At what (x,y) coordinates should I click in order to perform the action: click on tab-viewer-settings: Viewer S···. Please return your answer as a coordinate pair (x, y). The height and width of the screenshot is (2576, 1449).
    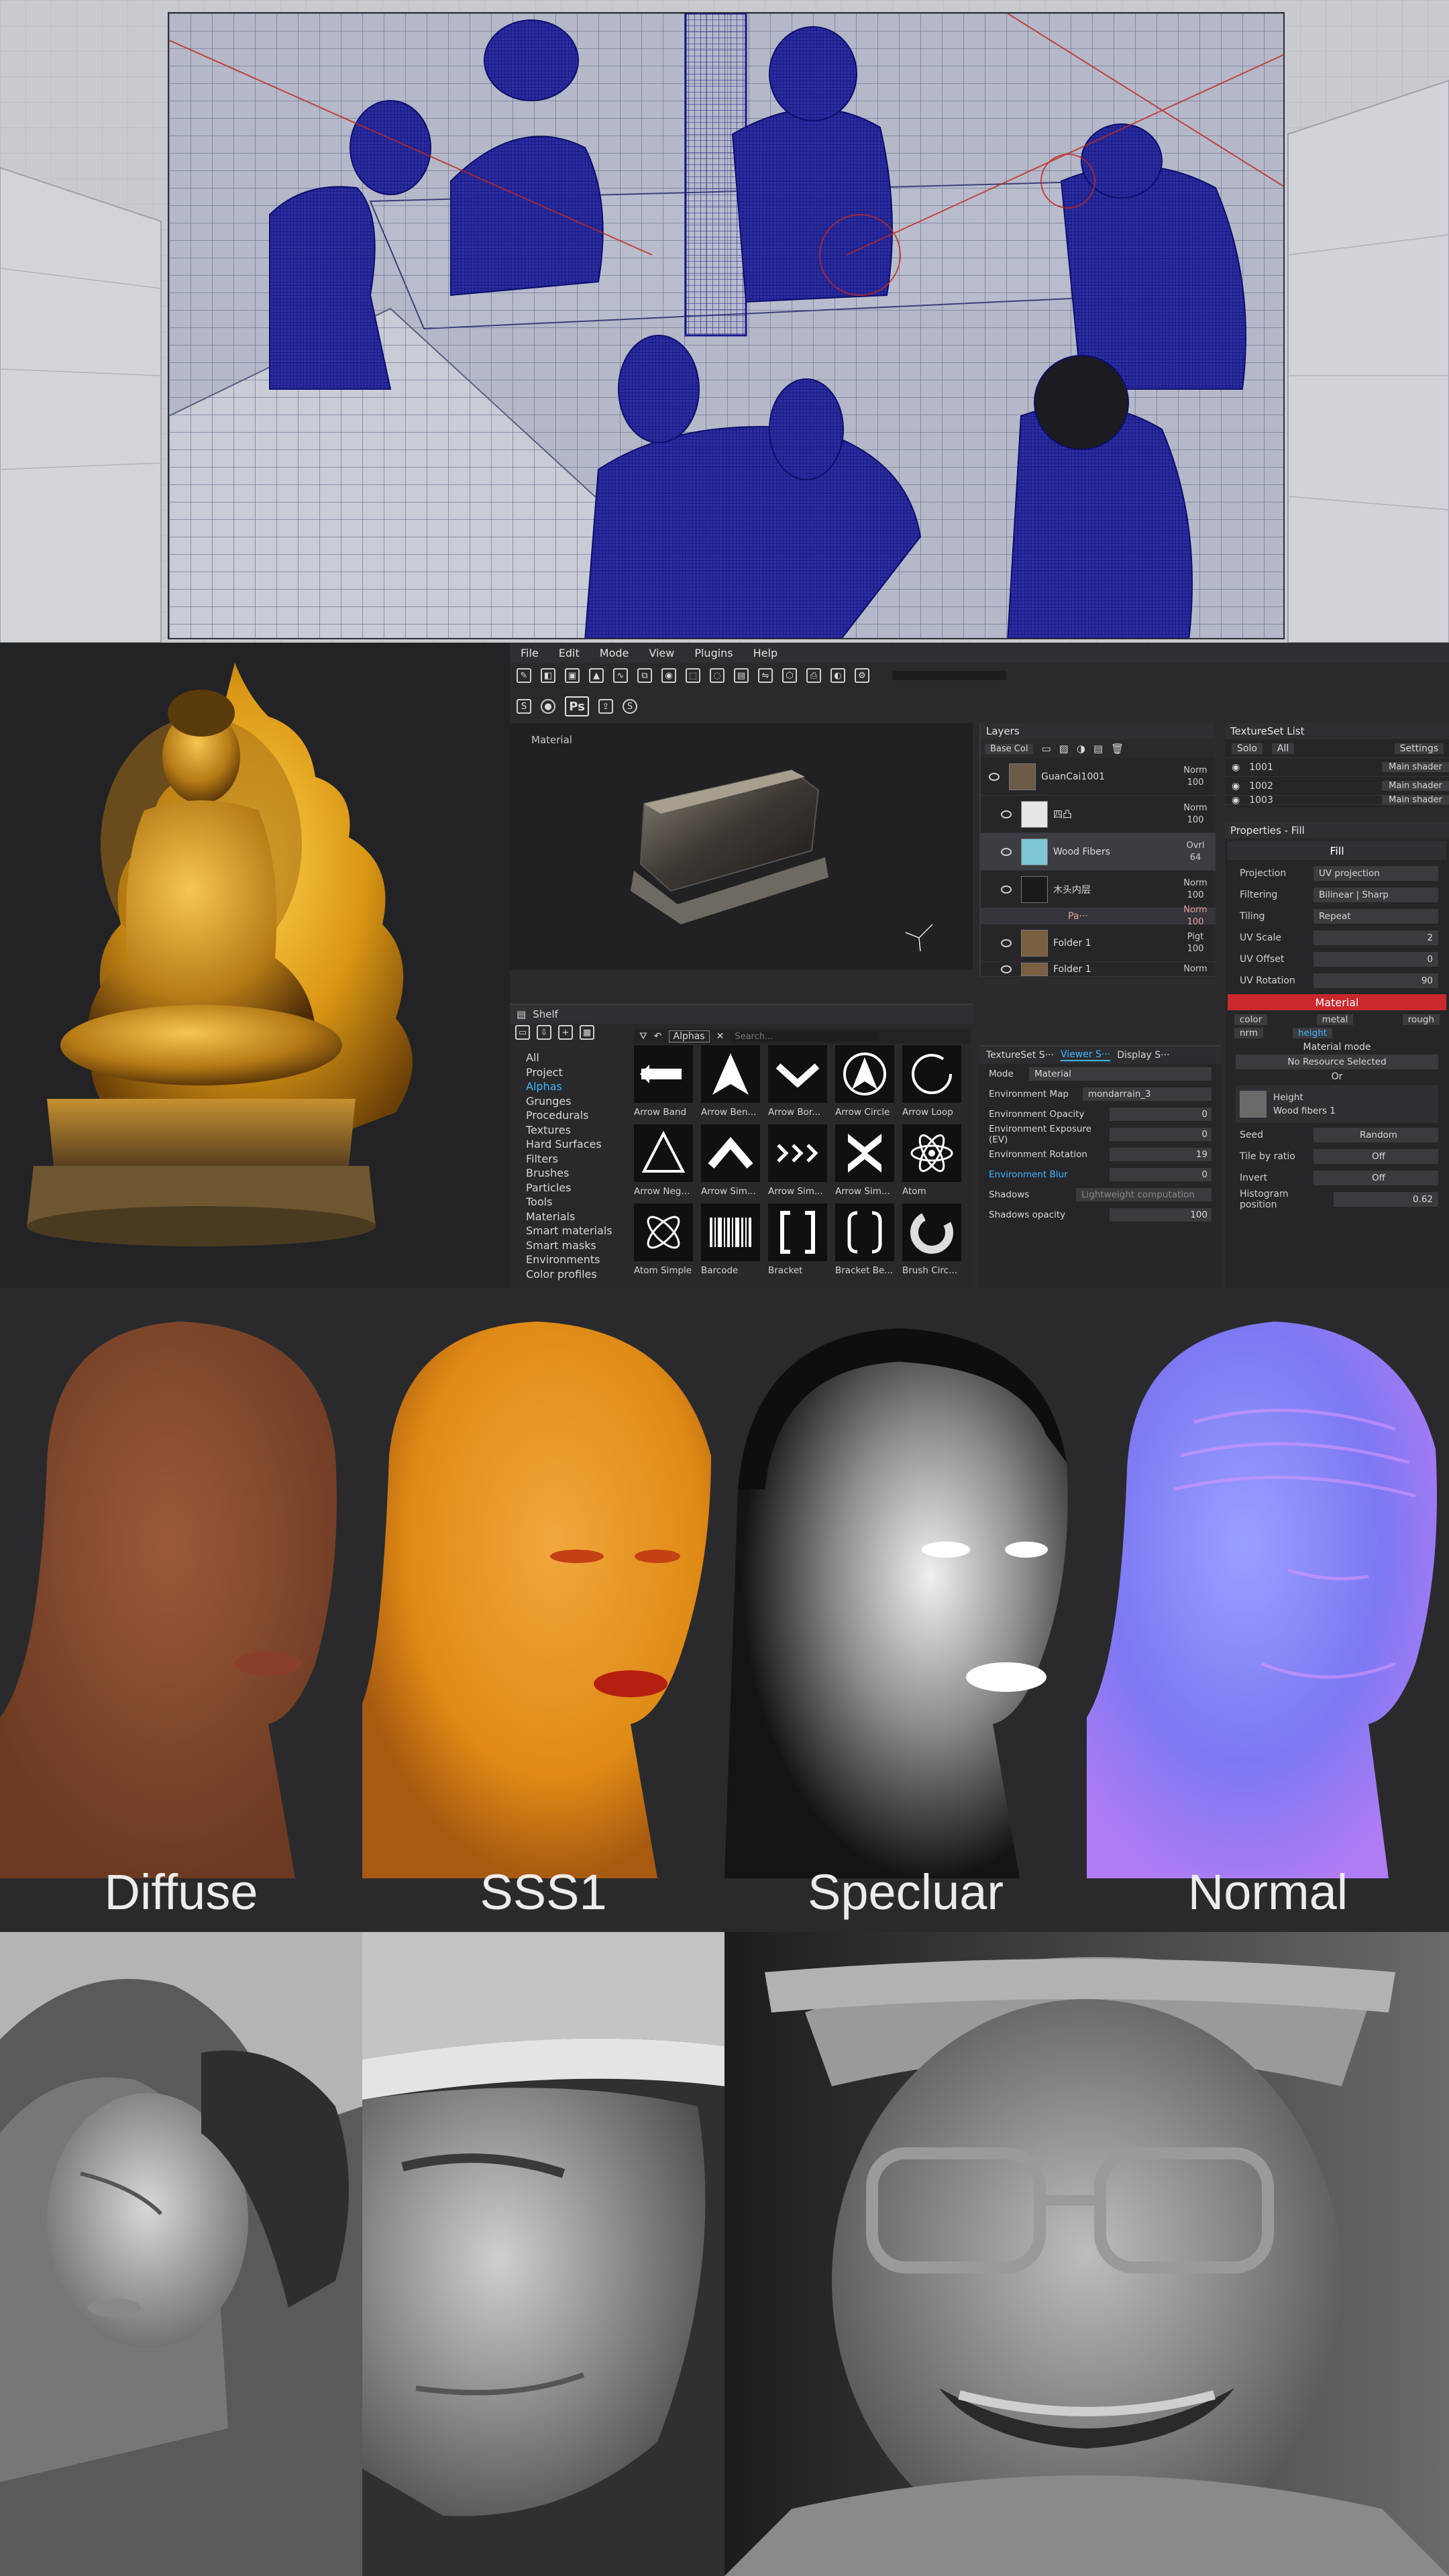
    Looking at the image, I should click on (1085, 1055).